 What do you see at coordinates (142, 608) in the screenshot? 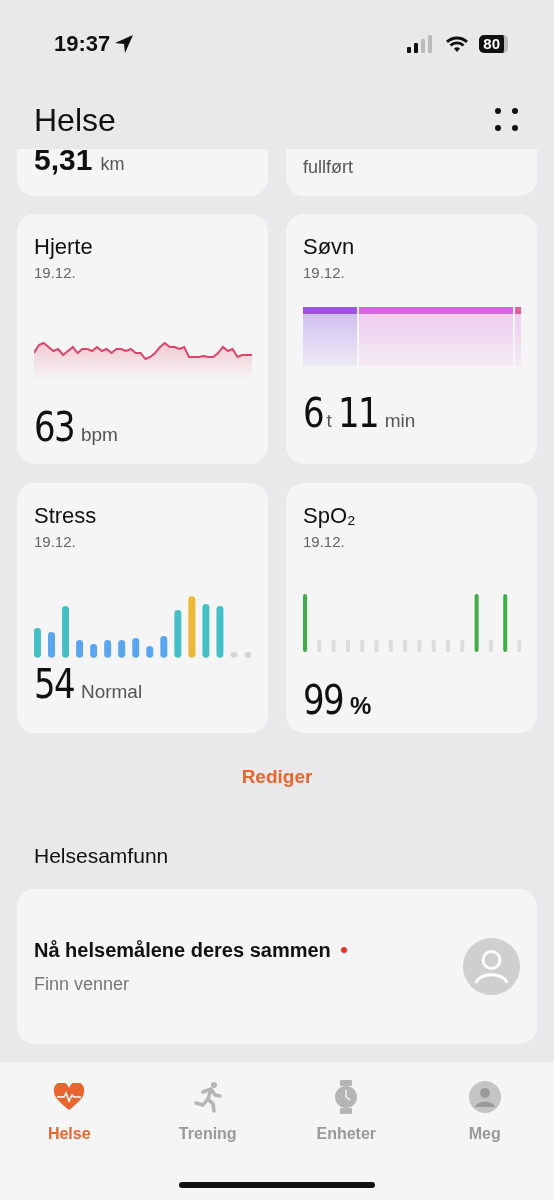
I see `health-card: Stress 19.12. 54 Normal` at bounding box center [142, 608].